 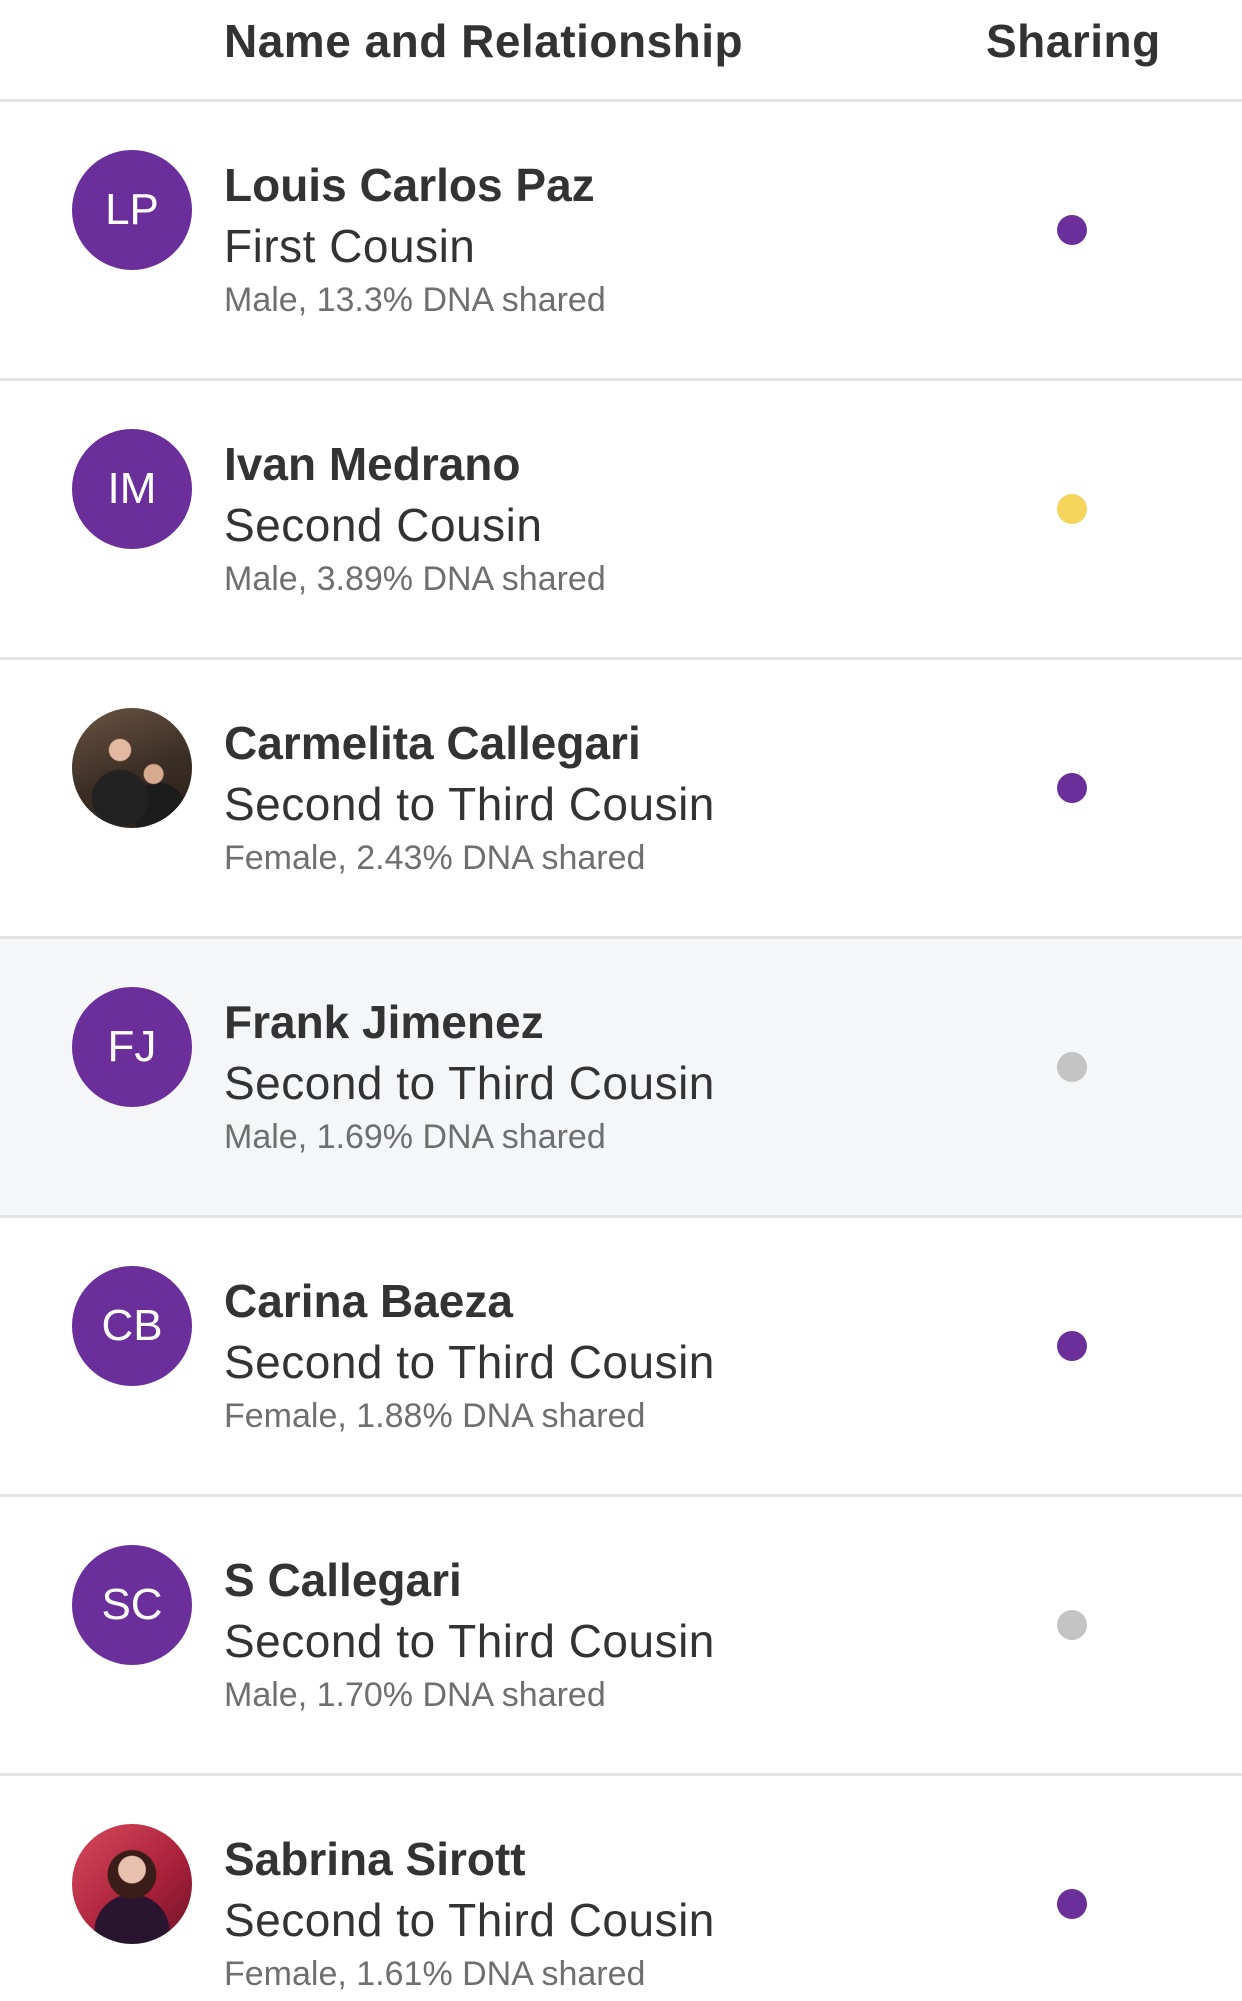 What do you see at coordinates (1073, 41) in the screenshot?
I see `sharing-column-header: Sharing` at bounding box center [1073, 41].